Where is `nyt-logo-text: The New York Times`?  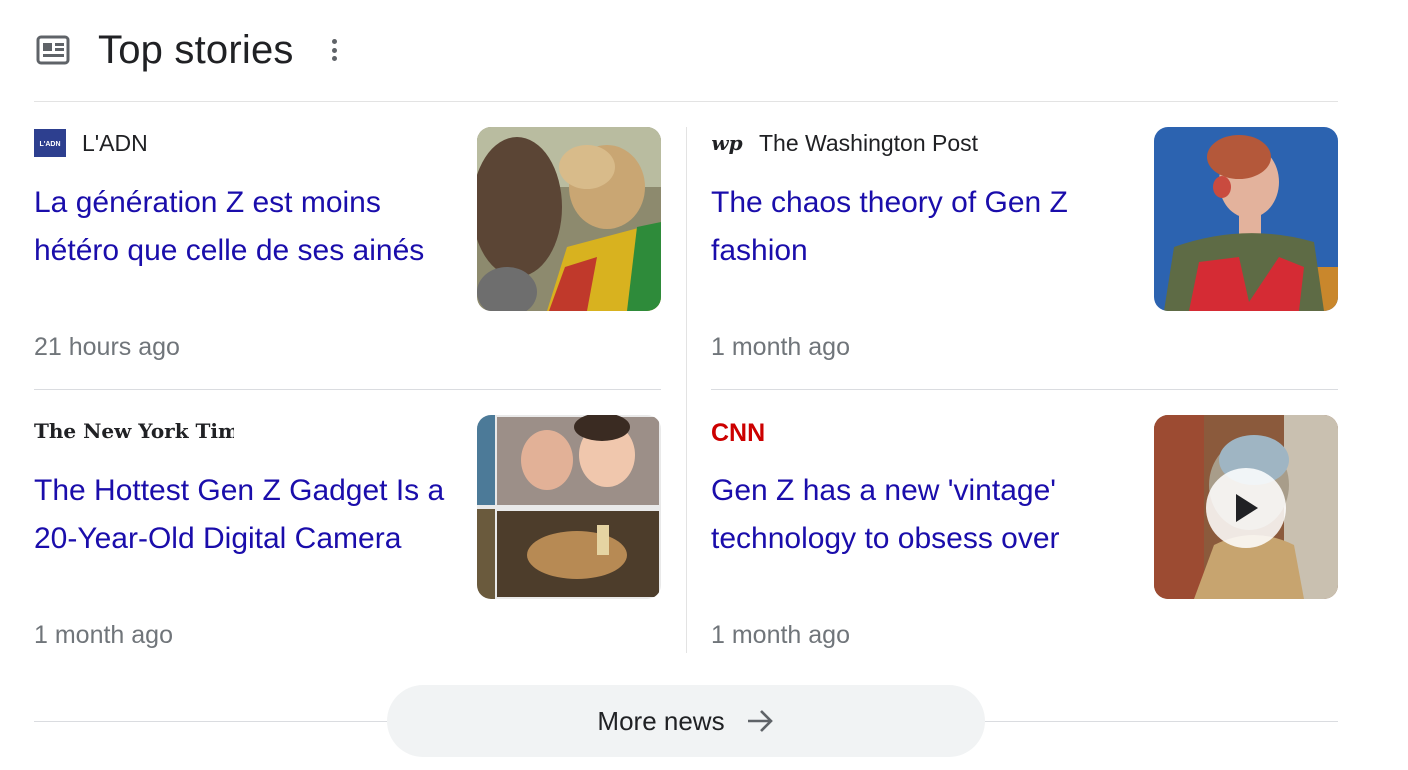
nyt-logo-text: The New York Times is located at coordinates (134, 431).